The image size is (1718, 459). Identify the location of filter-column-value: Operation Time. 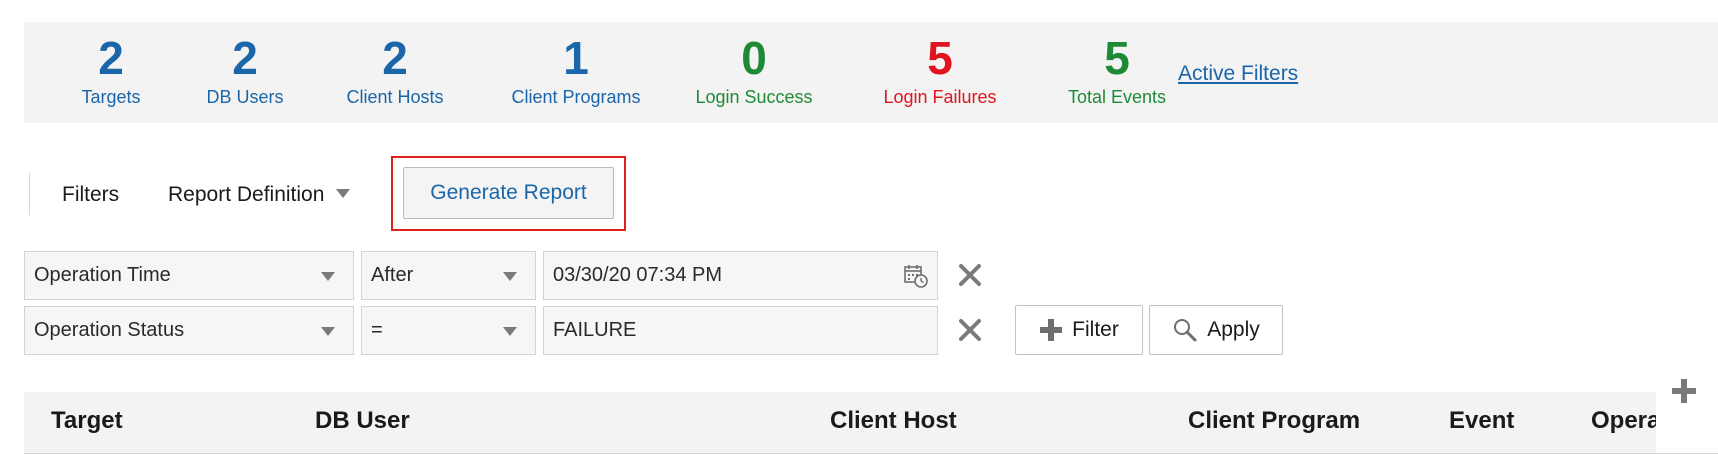
(102, 275).